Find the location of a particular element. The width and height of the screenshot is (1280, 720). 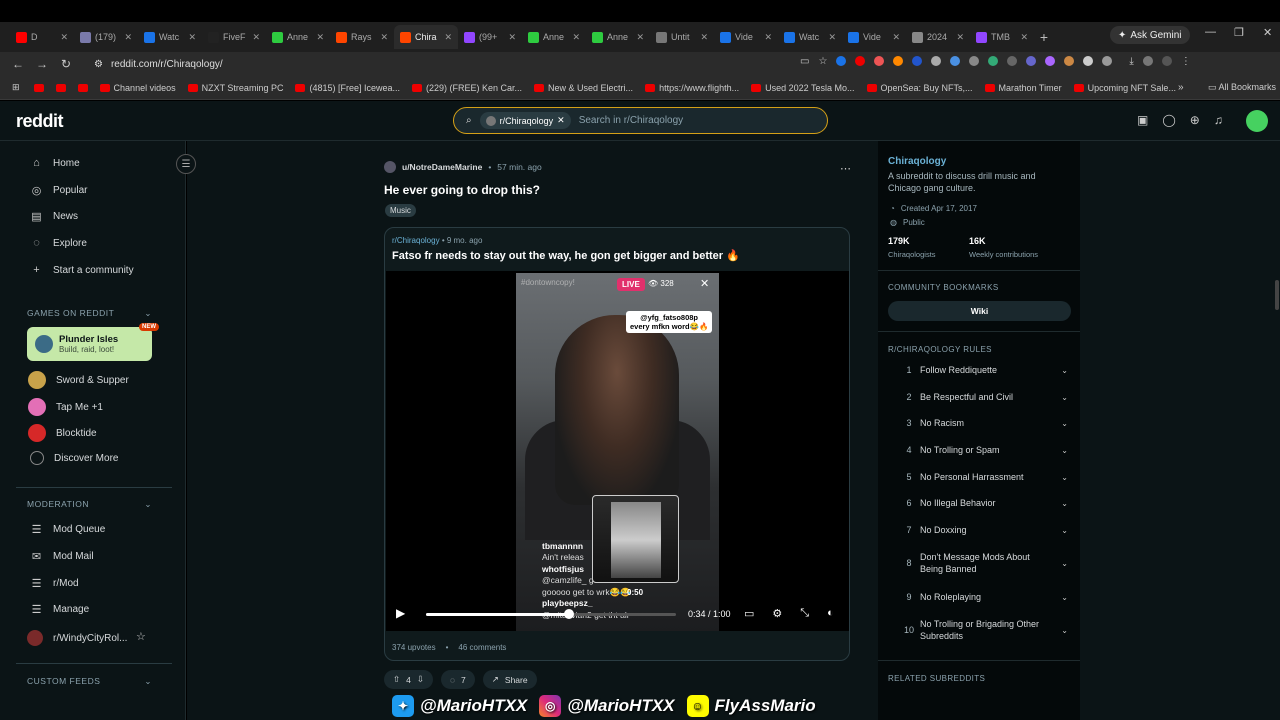

url-field: ⚙ reddit.com/r/Chiraqology/ is located at coordinates (466, 64).